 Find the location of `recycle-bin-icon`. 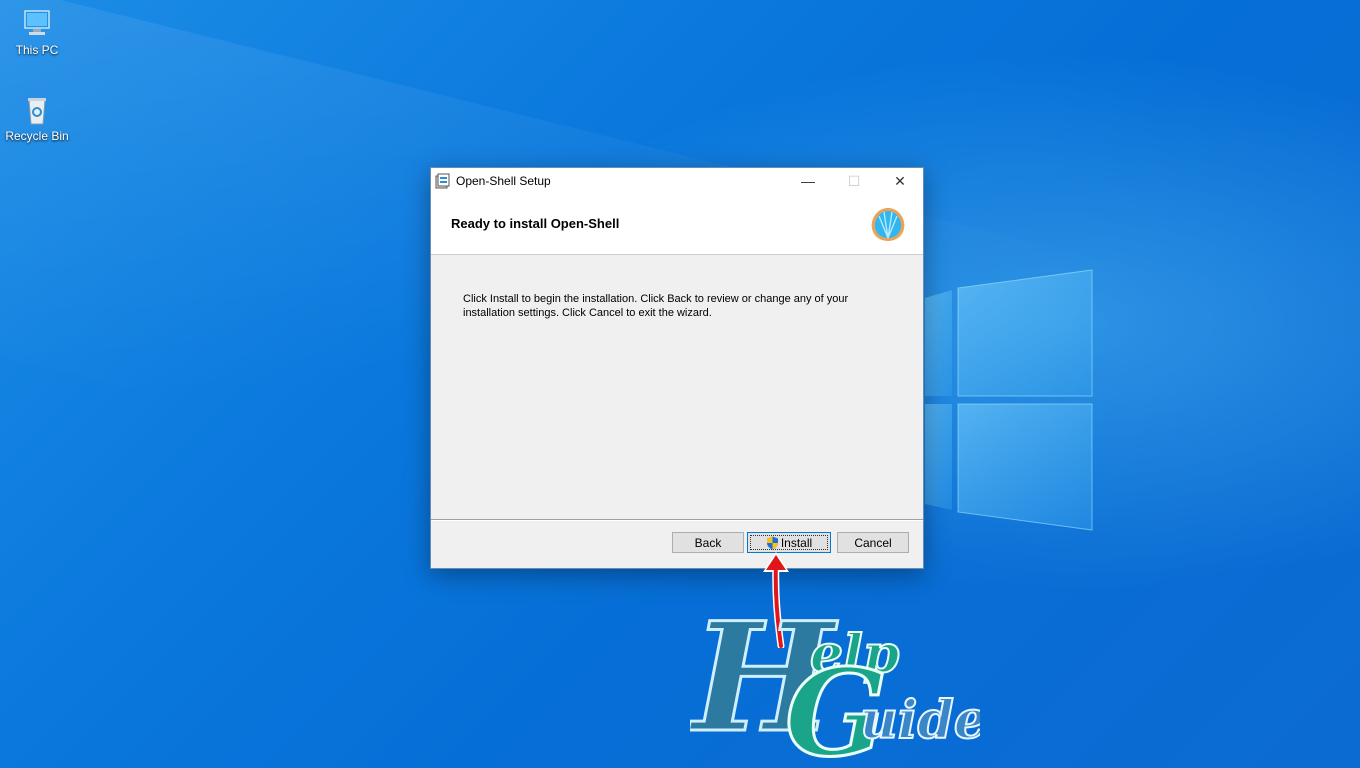

recycle-bin-icon is located at coordinates (37, 111).